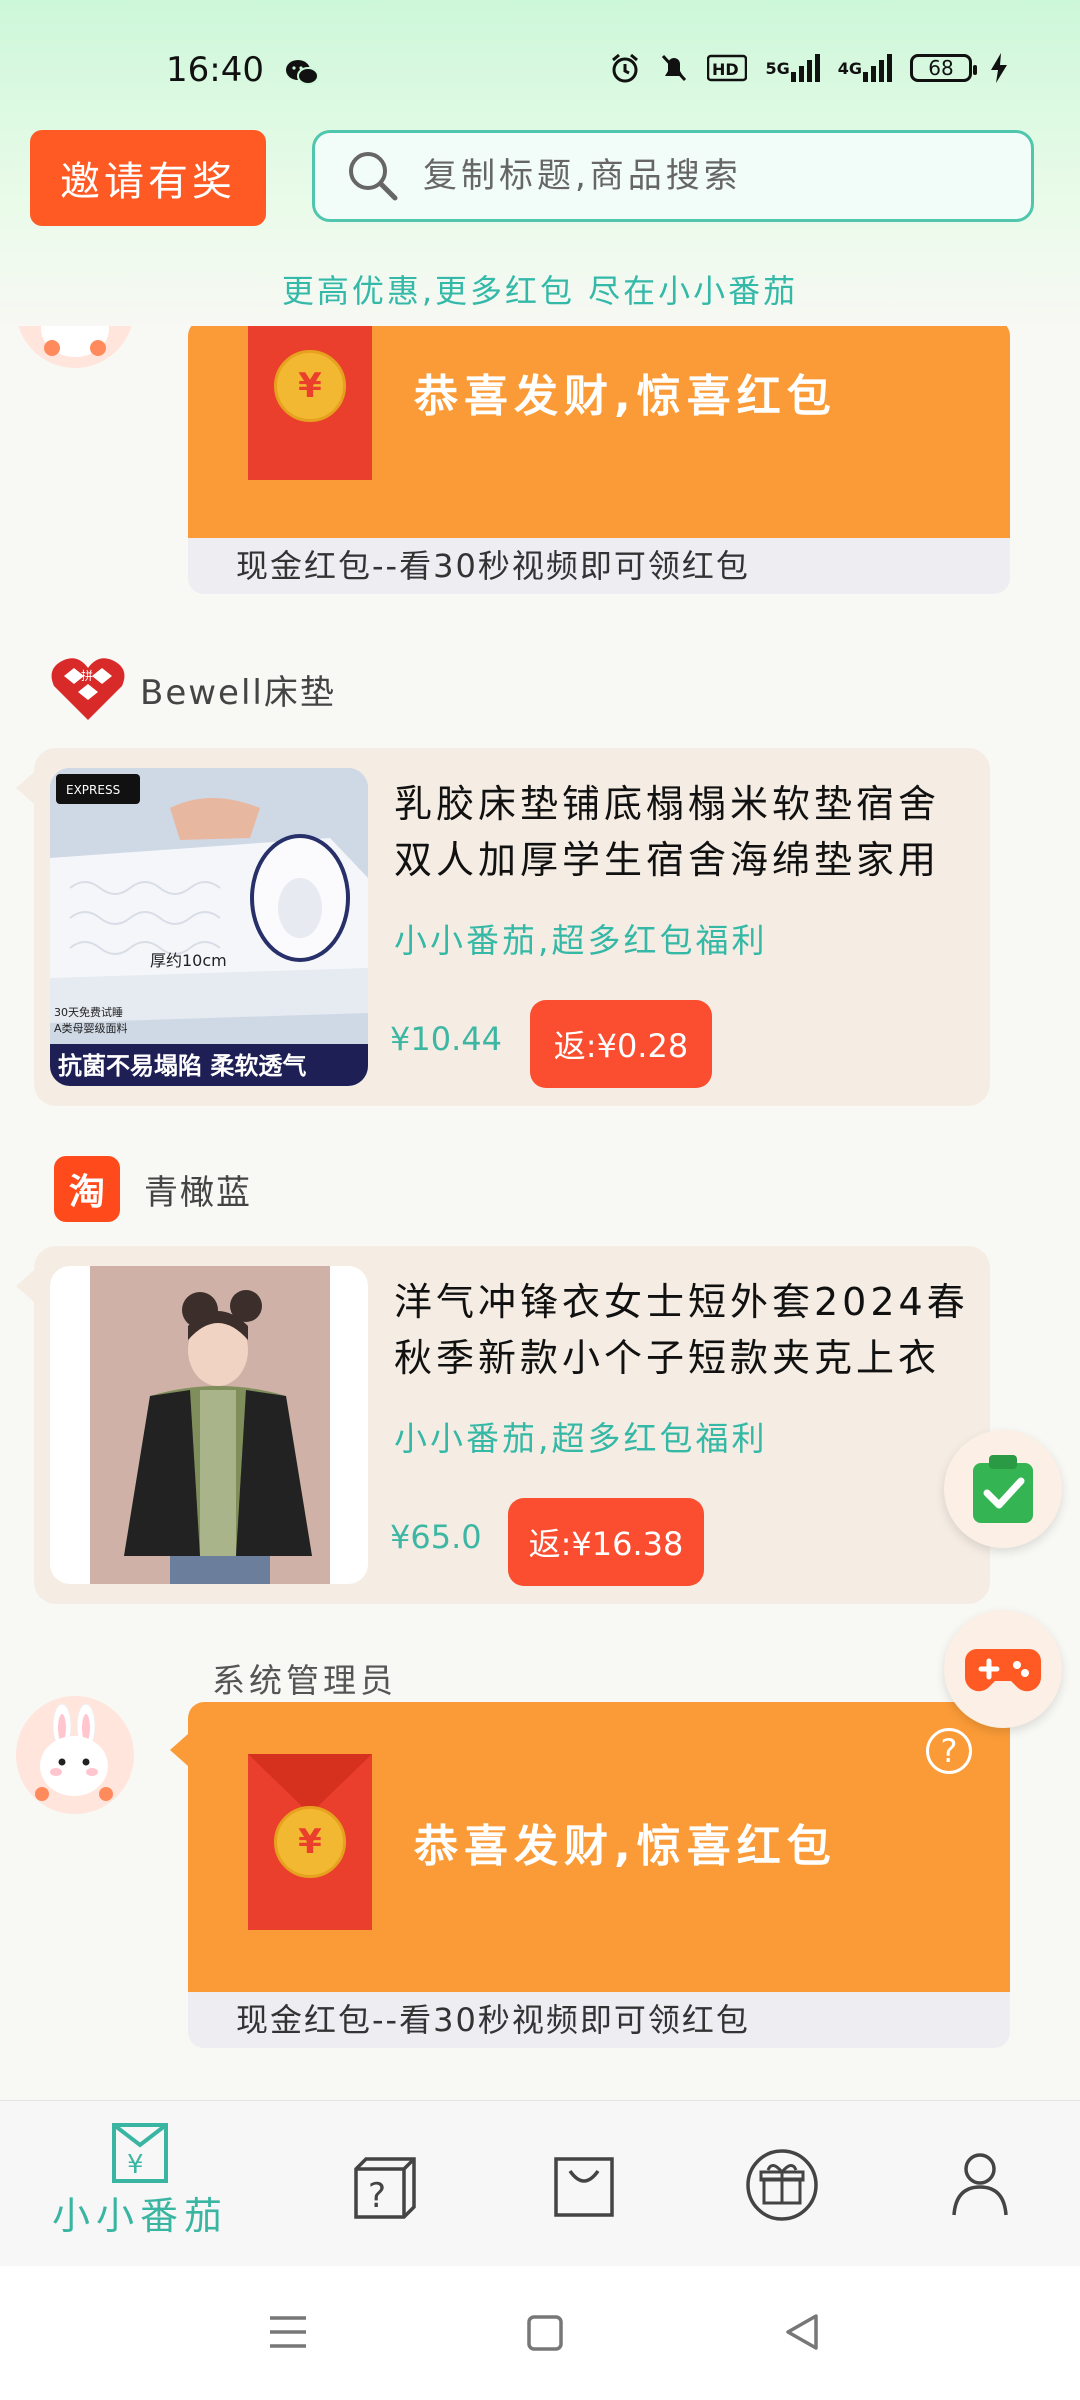 The image size is (1080, 2400). I want to click on signal-4g-icon: 4G, so click(865, 68).